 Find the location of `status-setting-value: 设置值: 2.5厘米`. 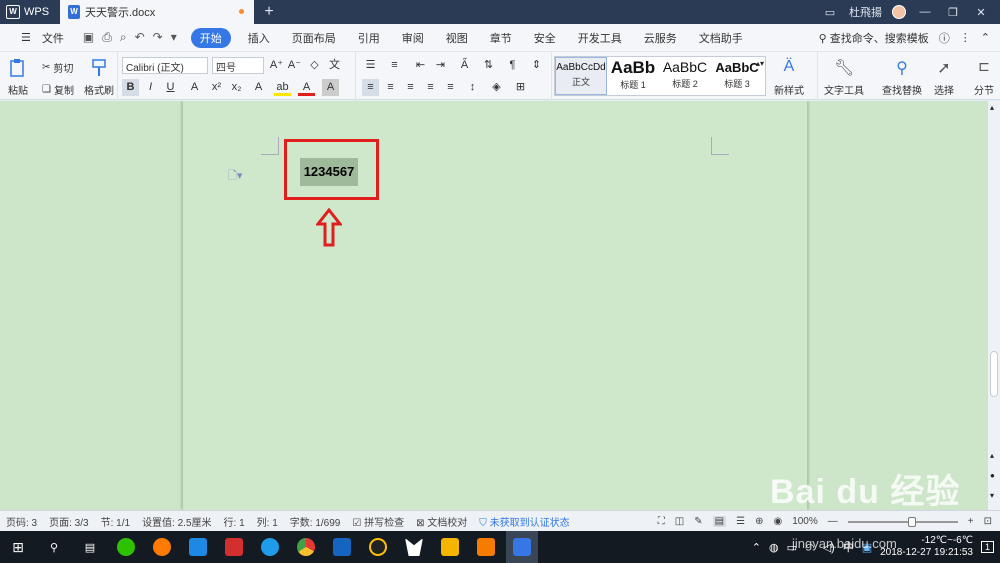

status-setting-value: 设置值: 2.5厘米 is located at coordinates (176, 521).